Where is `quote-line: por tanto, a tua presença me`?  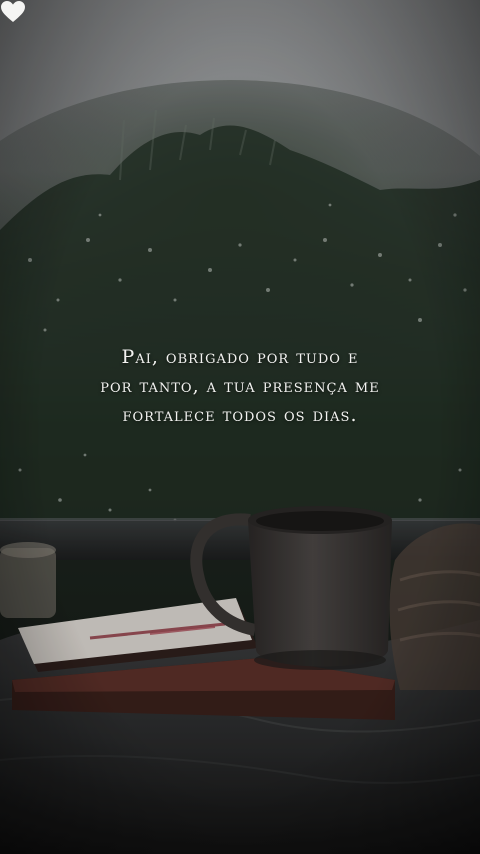
quote-line: por tanto, a tua presença me is located at coordinates (240, 386).